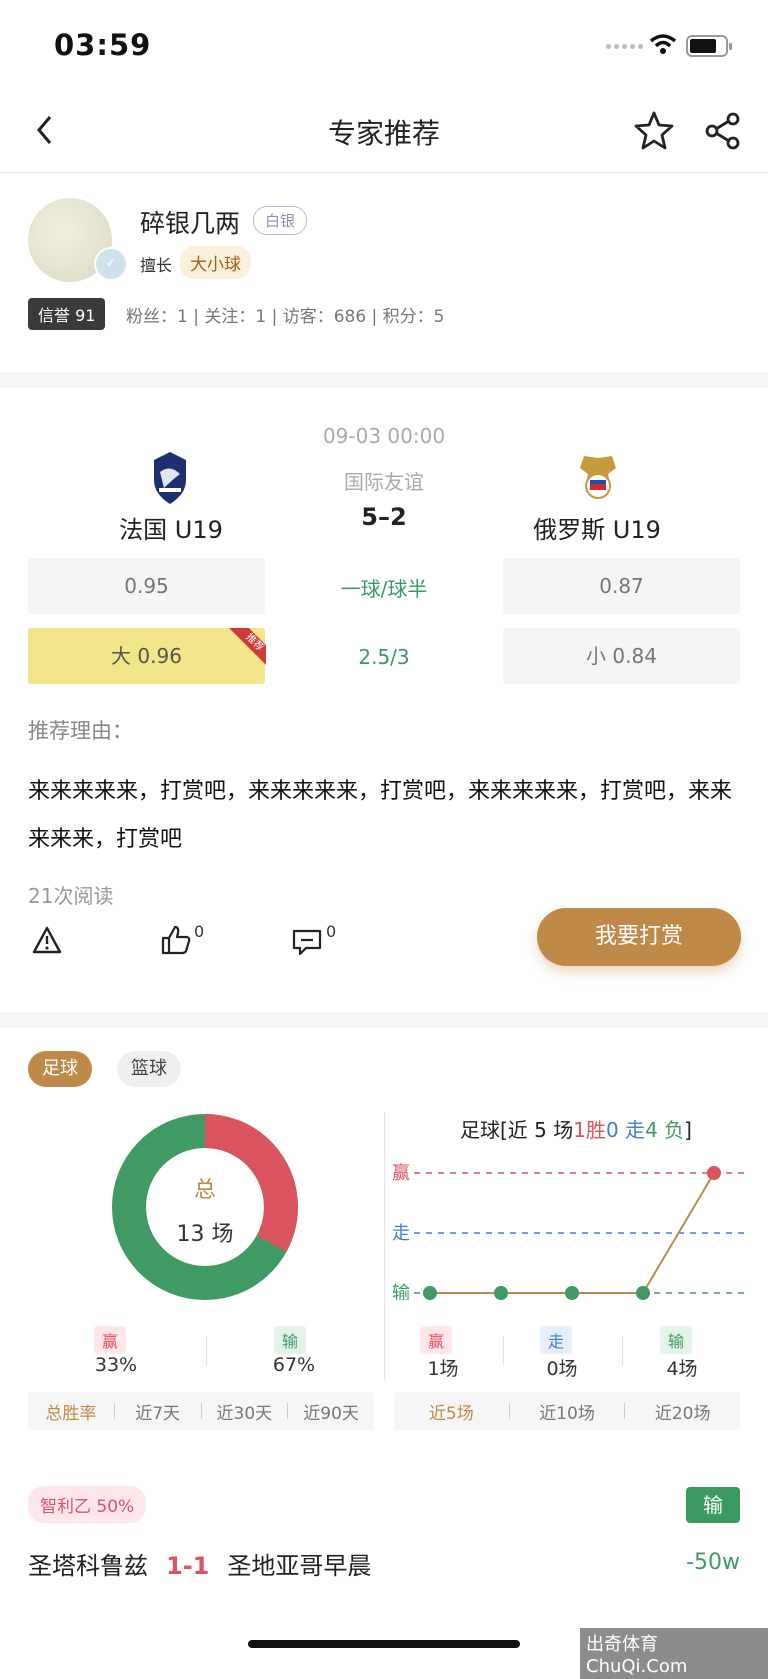 Image resolution: width=768 pixels, height=1679 pixels. I want to click on period-tab: 近30天, so click(245, 1411).